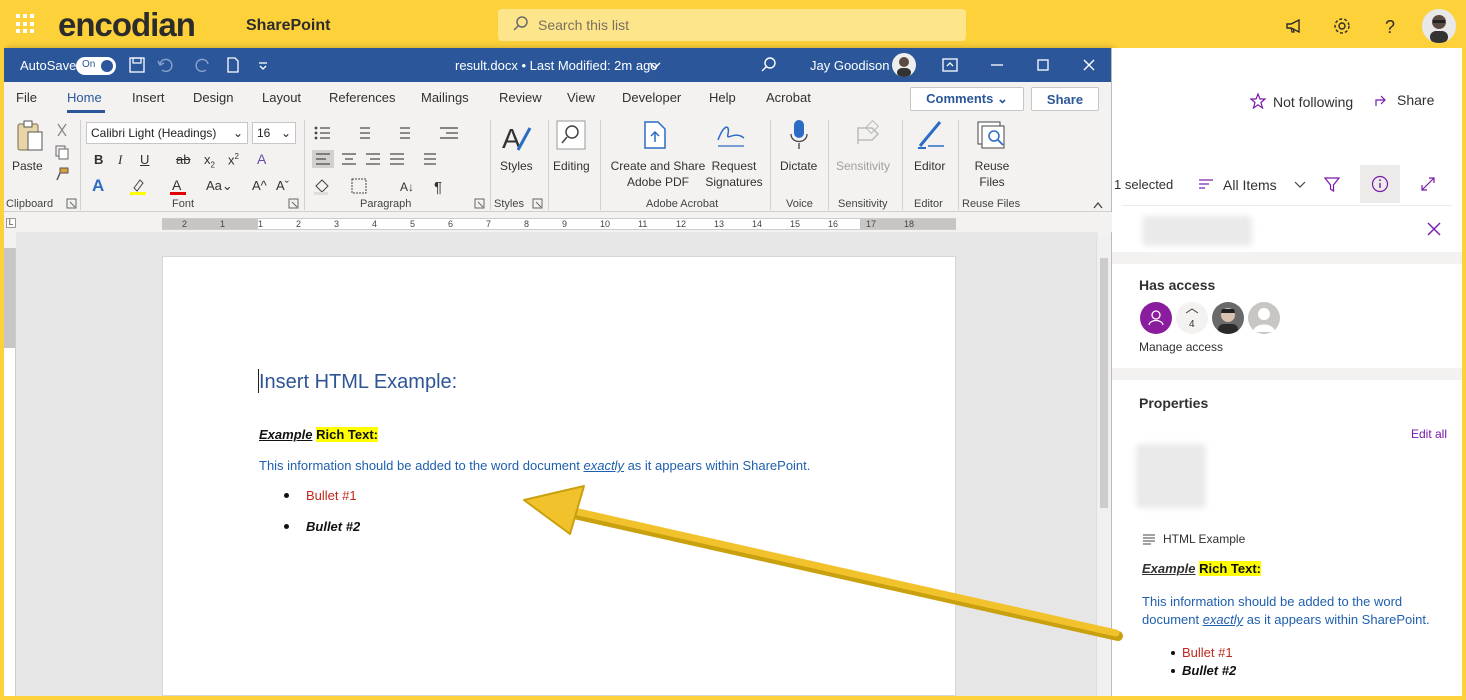 Image resolution: width=1466 pixels, height=700 pixels. Describe the element at coordinates (992, 135) in the screenshot. I see `reuse-files-icon` at that location.